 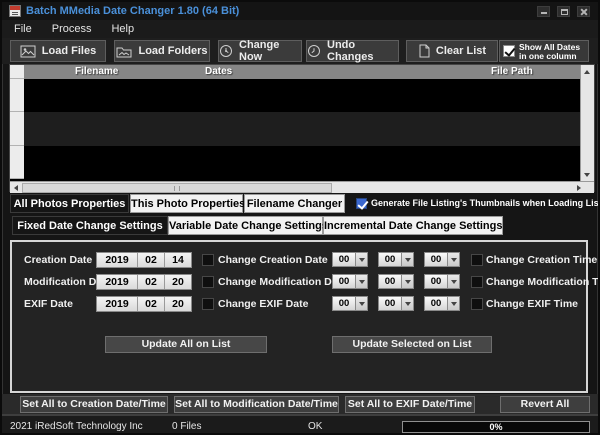 What do you see at coordinates (208, 282) in the screenshot?
I see `change-modification-date-checkbox` at bounding box center [208, 282].